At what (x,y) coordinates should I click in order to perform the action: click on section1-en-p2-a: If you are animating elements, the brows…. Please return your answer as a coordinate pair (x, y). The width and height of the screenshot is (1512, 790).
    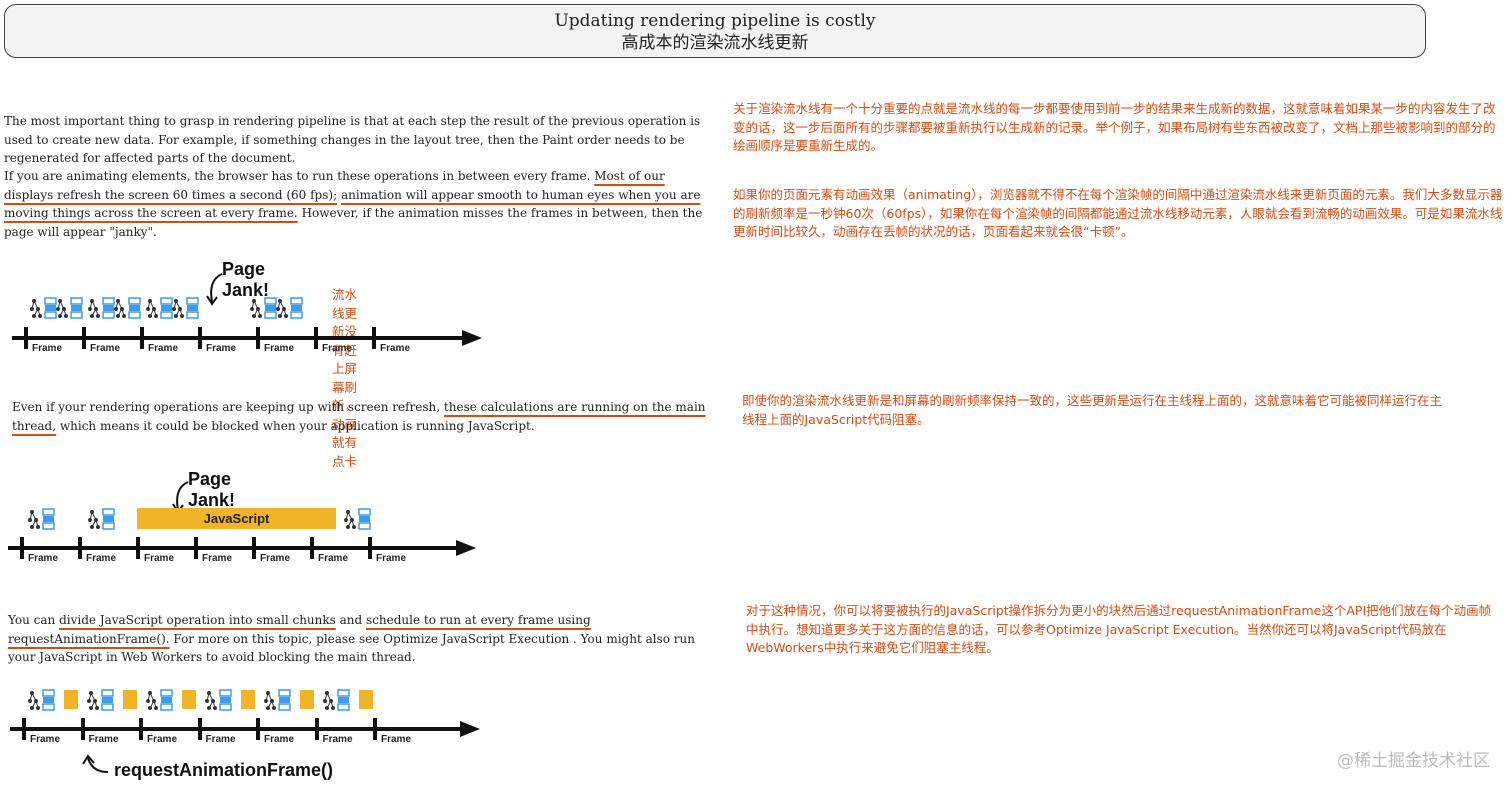
    Looking at the image, I should click on (299, 176).